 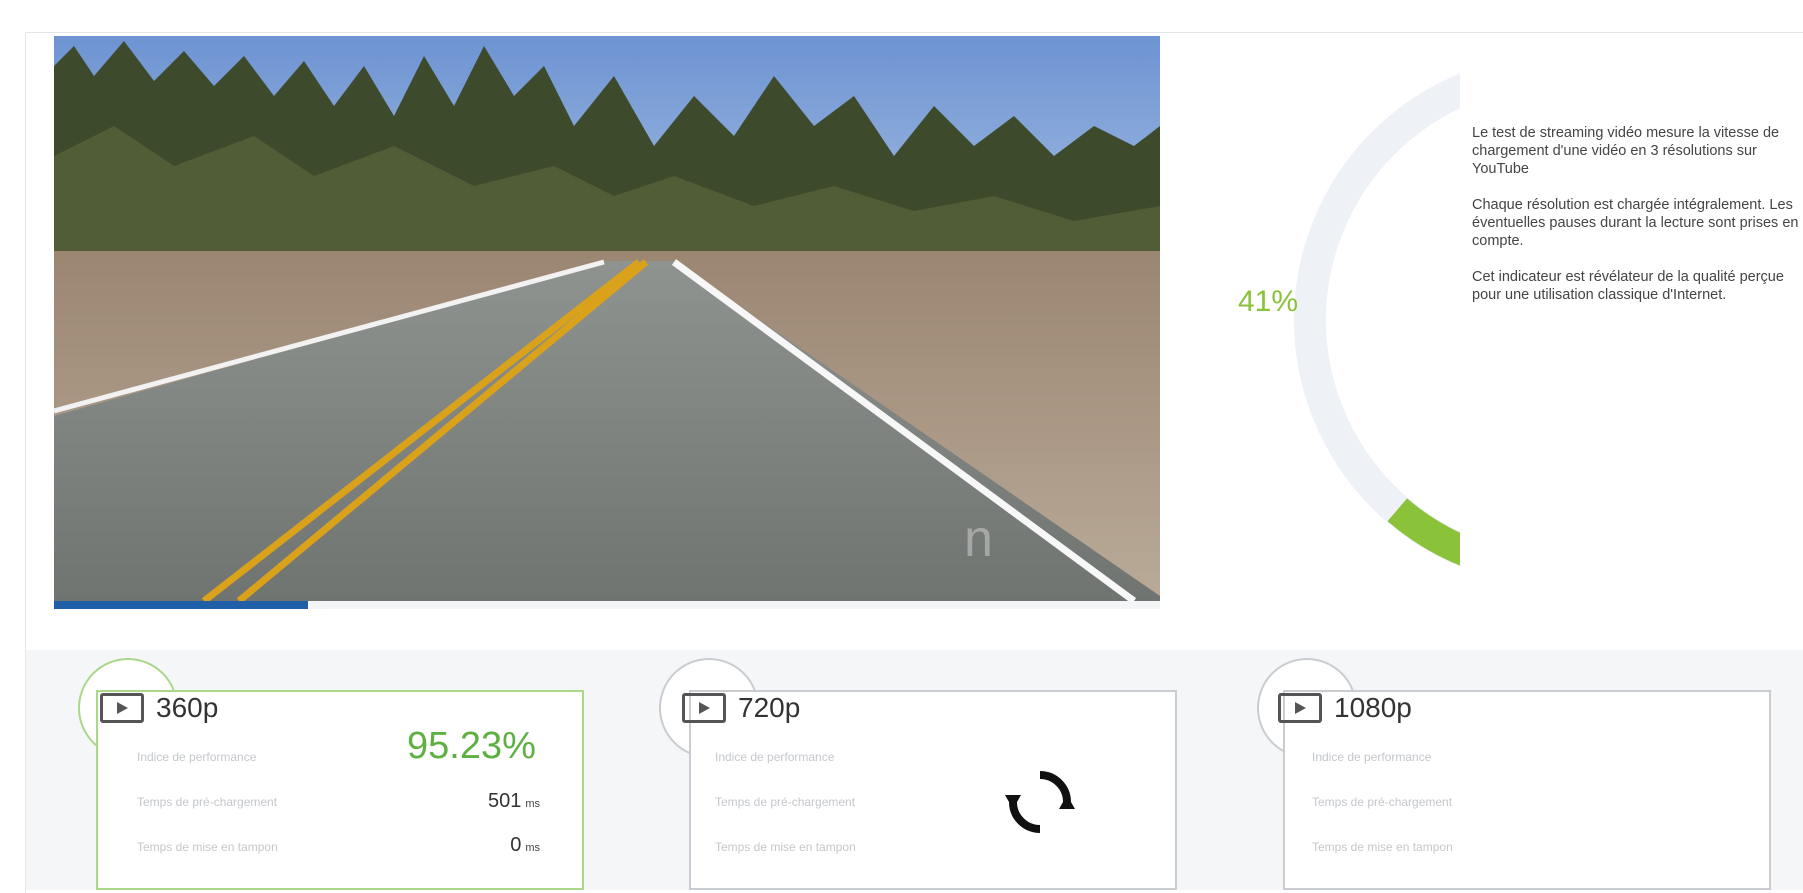 I want to click on preload-number: 501, so click(x=504, y=801).